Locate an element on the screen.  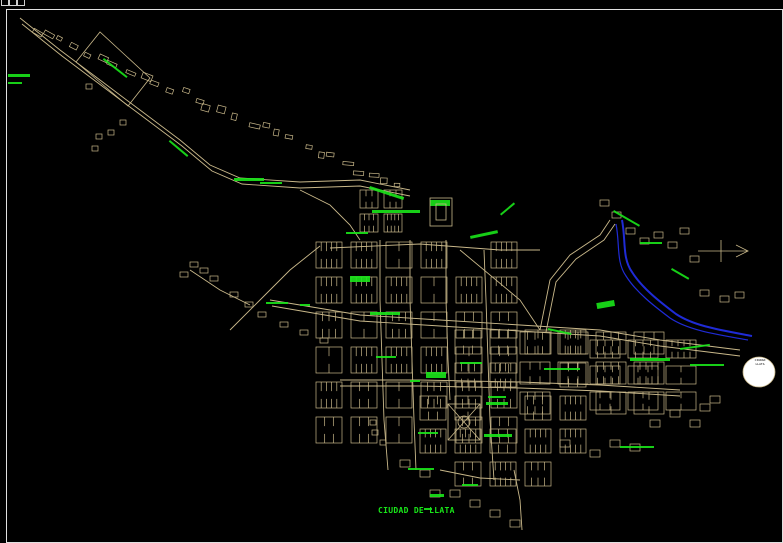
map-title: CIUDAD DE LLATA is located at coordinates (416, 510).